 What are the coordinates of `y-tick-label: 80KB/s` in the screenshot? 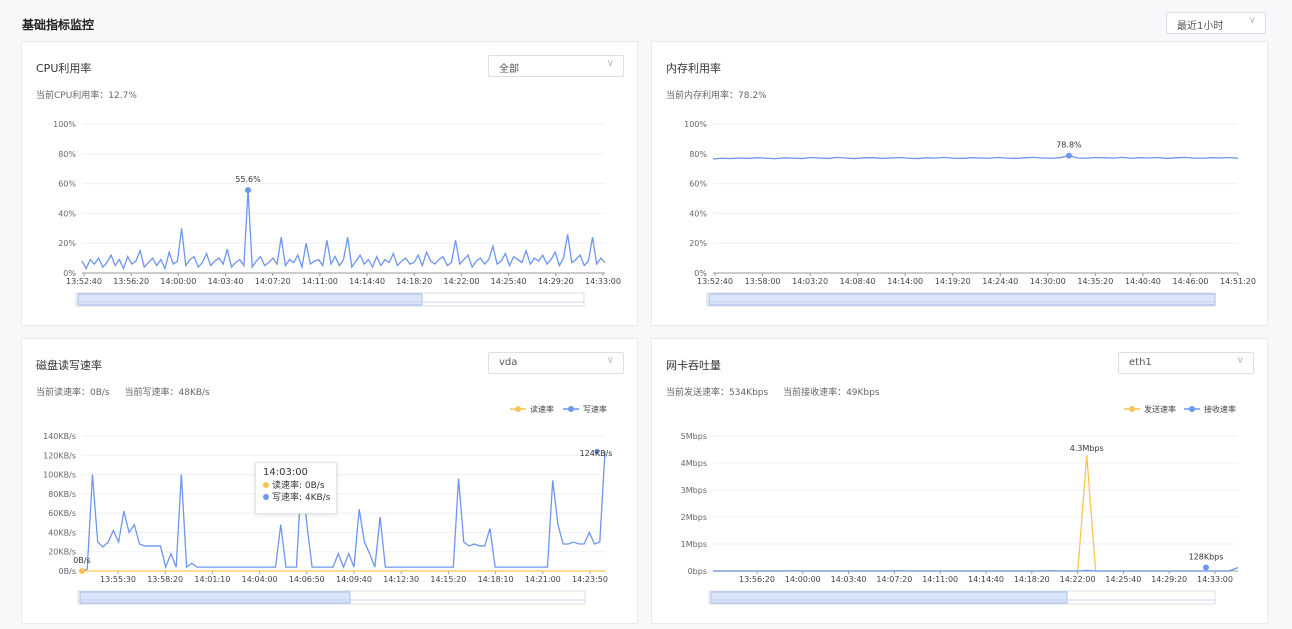 It's located at (62, 494).